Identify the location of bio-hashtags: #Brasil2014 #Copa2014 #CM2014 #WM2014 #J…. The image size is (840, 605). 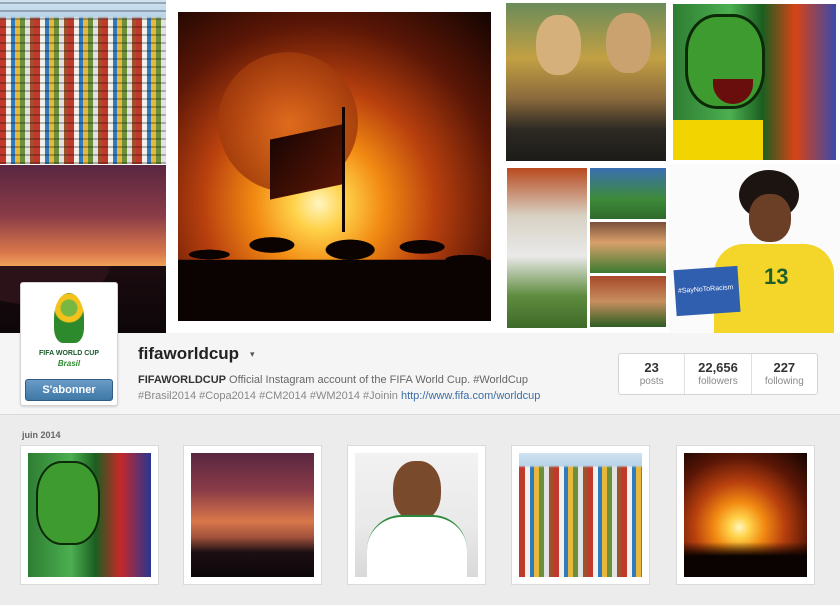
(269, 396).